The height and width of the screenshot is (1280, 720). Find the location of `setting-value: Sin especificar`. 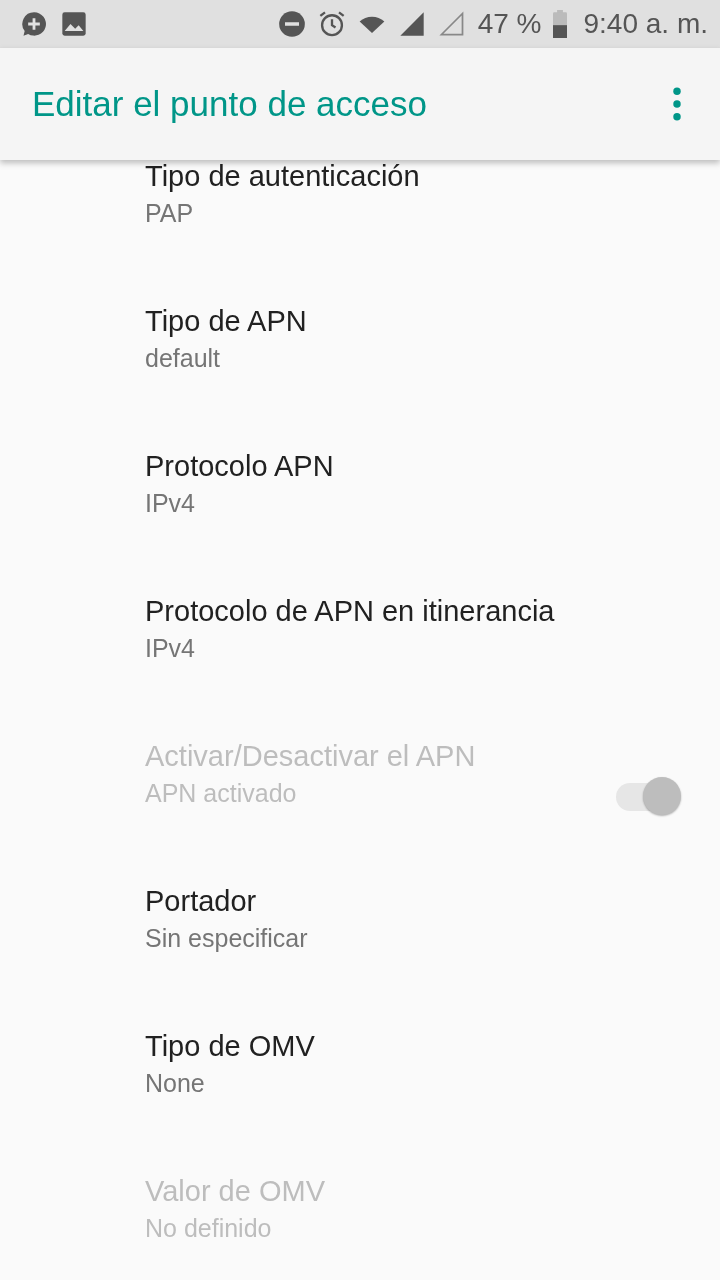

setting-value: Sin especificar is located at coordinates (227, 938).